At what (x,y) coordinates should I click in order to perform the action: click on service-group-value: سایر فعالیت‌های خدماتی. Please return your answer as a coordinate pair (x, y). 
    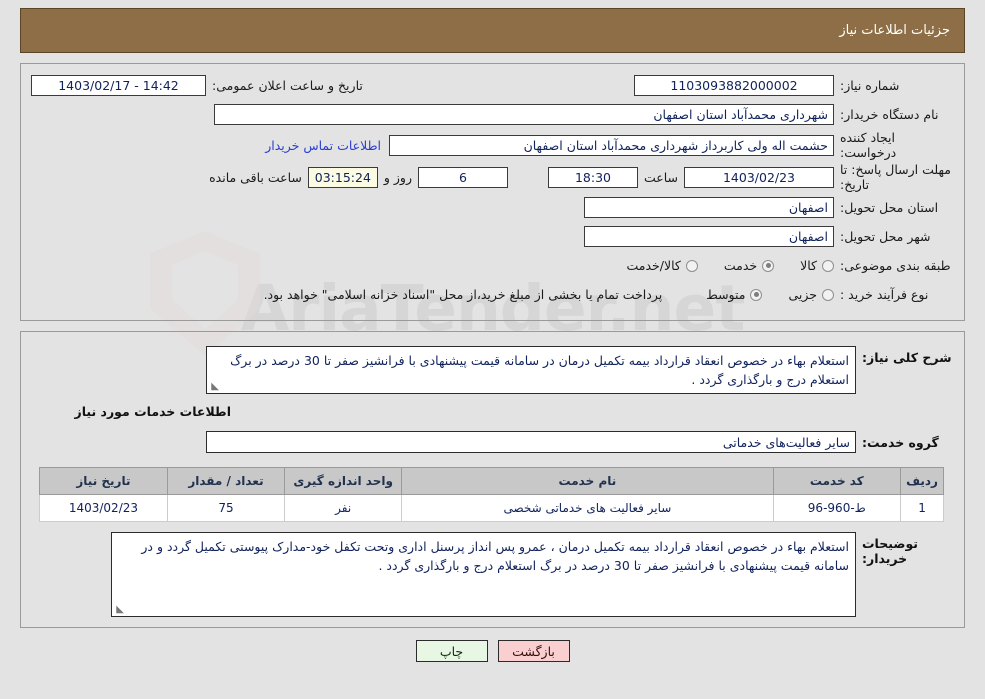
    Looking at the image, I should click on (531, 442).